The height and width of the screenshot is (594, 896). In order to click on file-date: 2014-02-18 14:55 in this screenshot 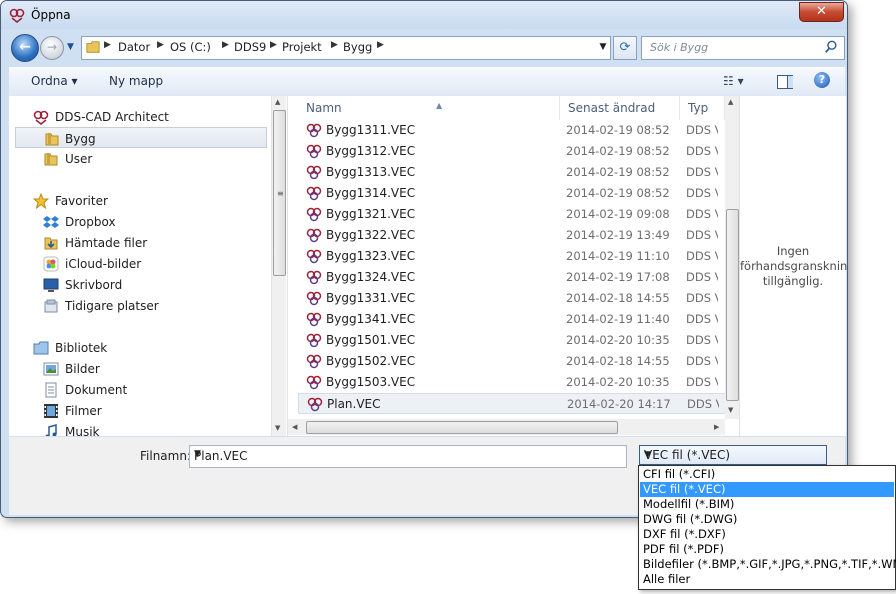, I will do `click(618, 361)`.